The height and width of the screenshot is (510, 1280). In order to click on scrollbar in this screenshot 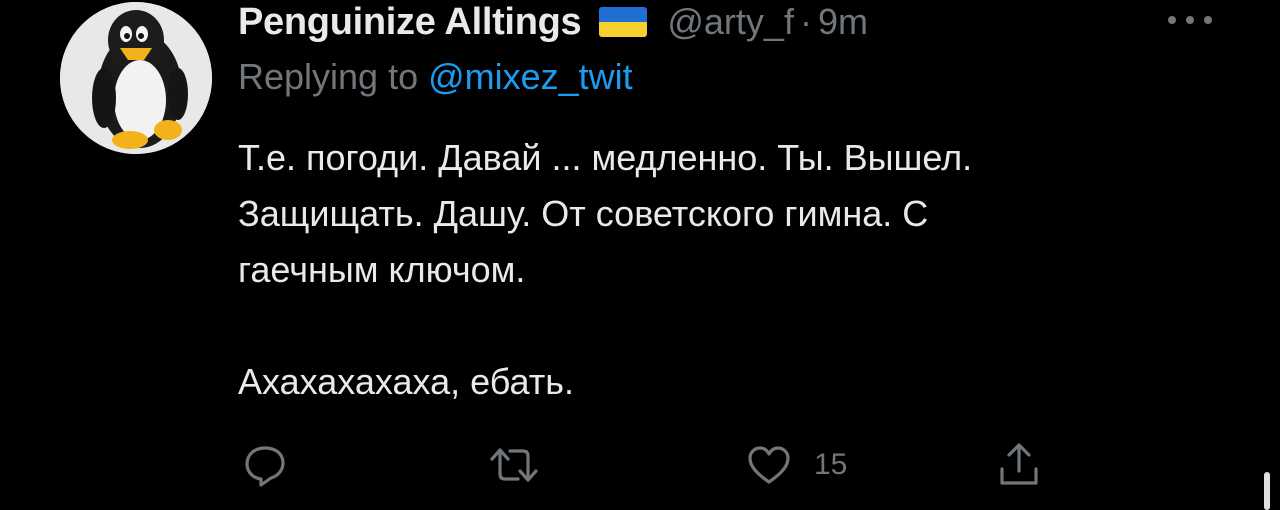, I will do `click(1267, 491)`.